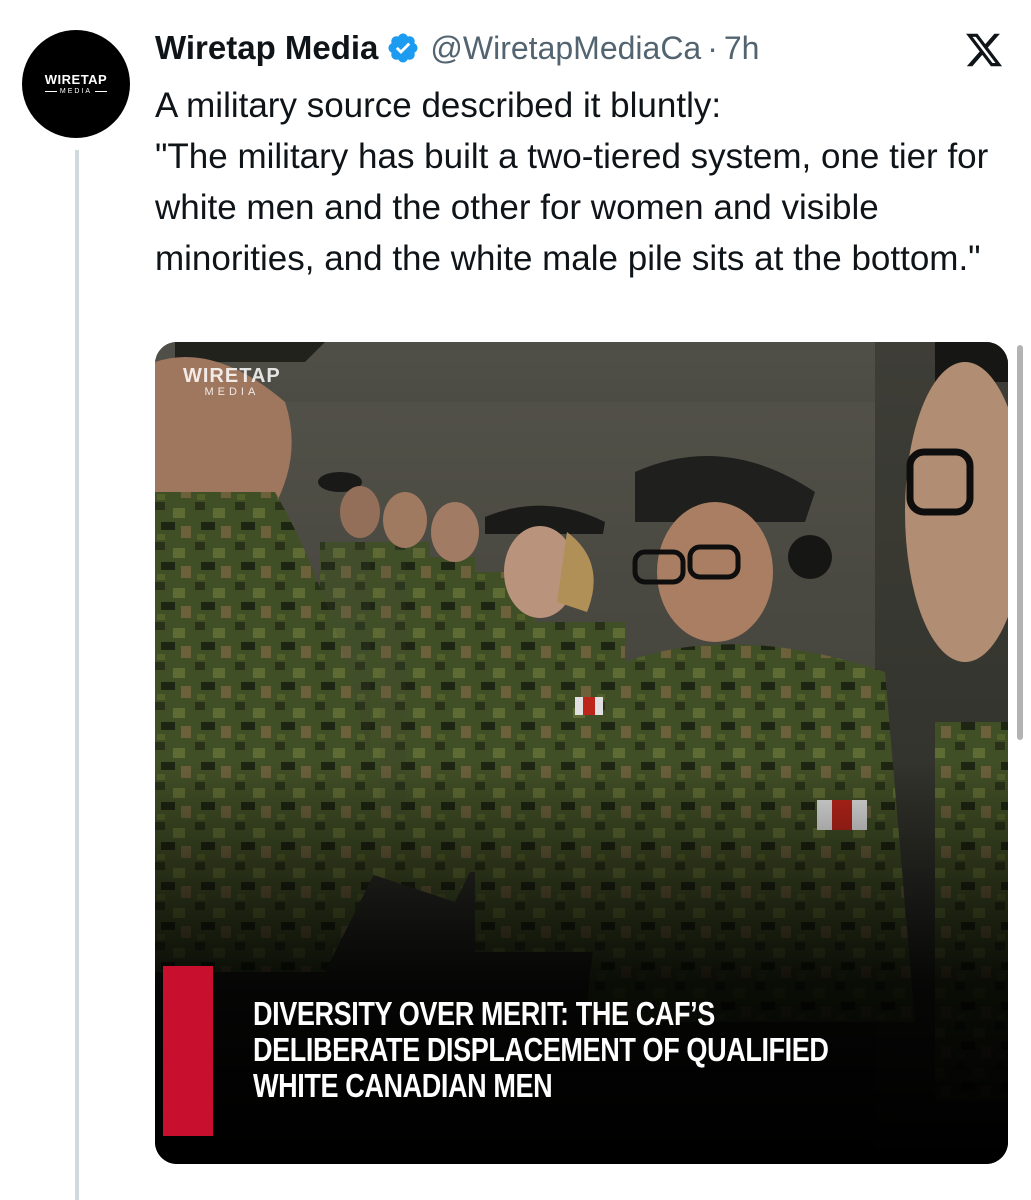 The image size is (1031, 1200). Describe the element at coordinates (77, 675) in the screenshot. I see `thread-line` at that location.